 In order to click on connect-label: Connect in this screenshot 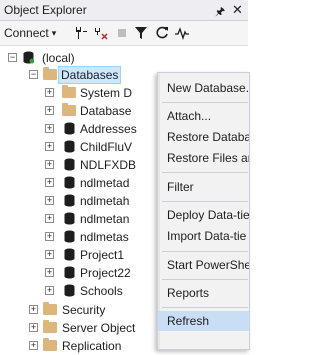, I will do `click(26, 33)`.